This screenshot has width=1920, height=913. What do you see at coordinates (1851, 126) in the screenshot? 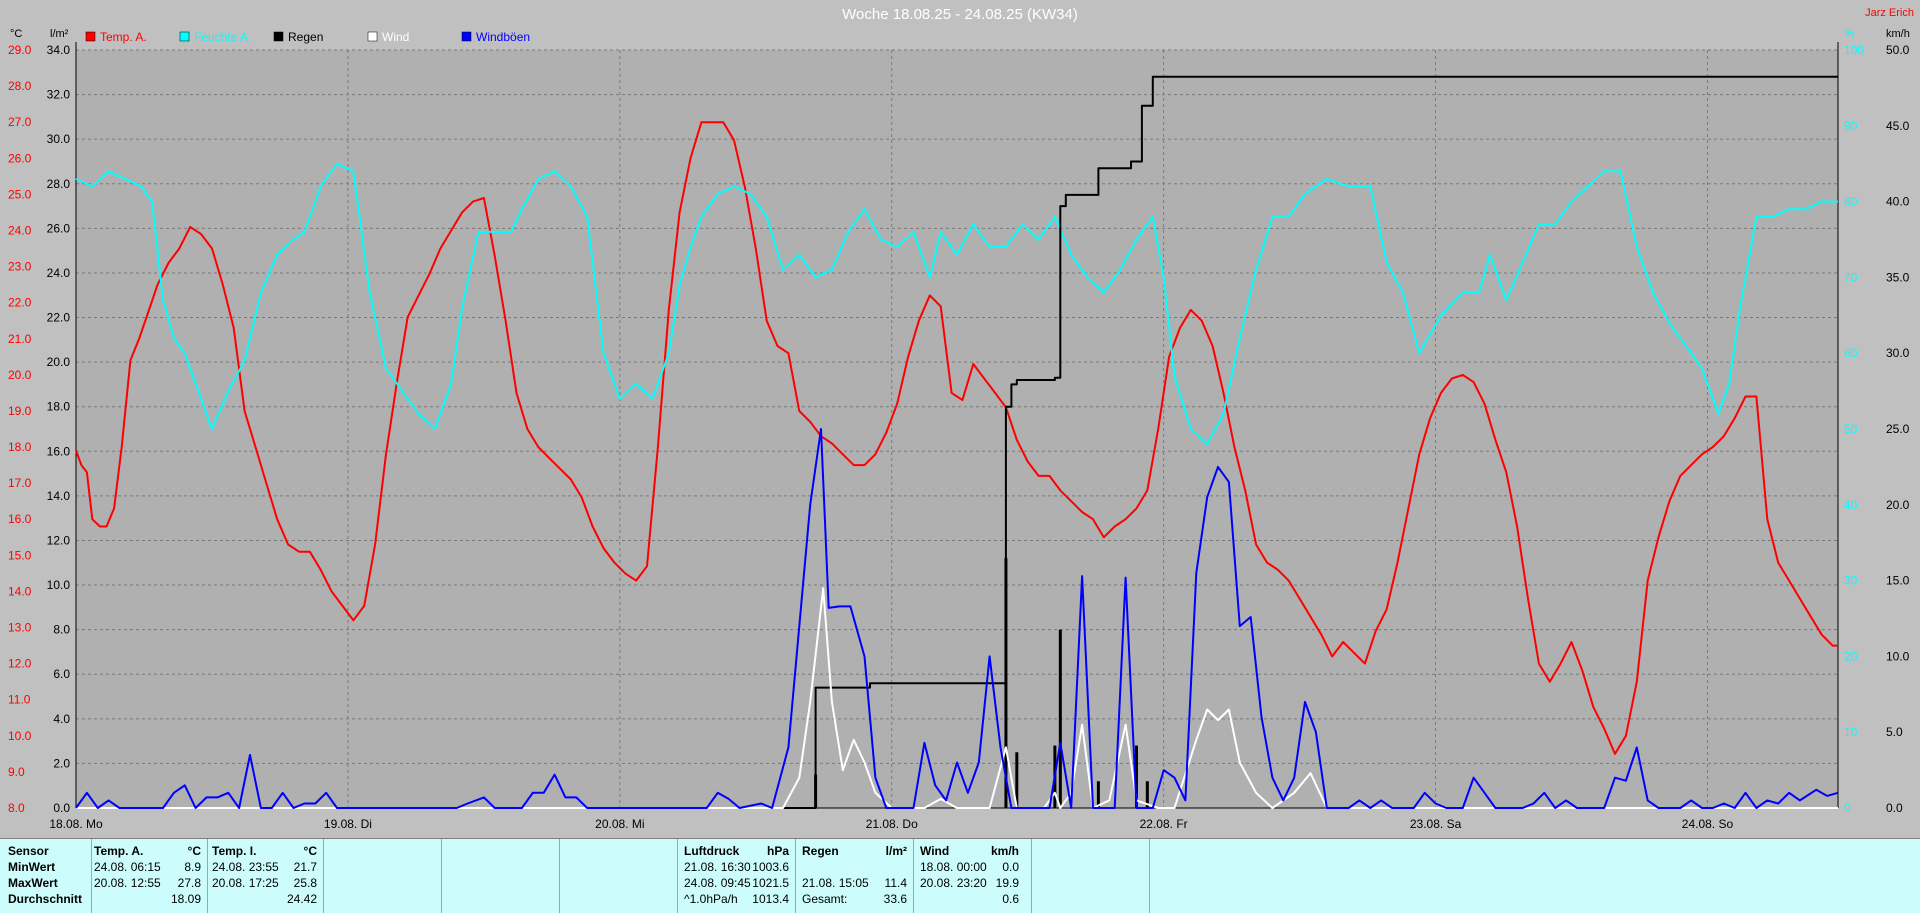
I see `right-inner-tick: 90` at bounding box center [1851, 126].